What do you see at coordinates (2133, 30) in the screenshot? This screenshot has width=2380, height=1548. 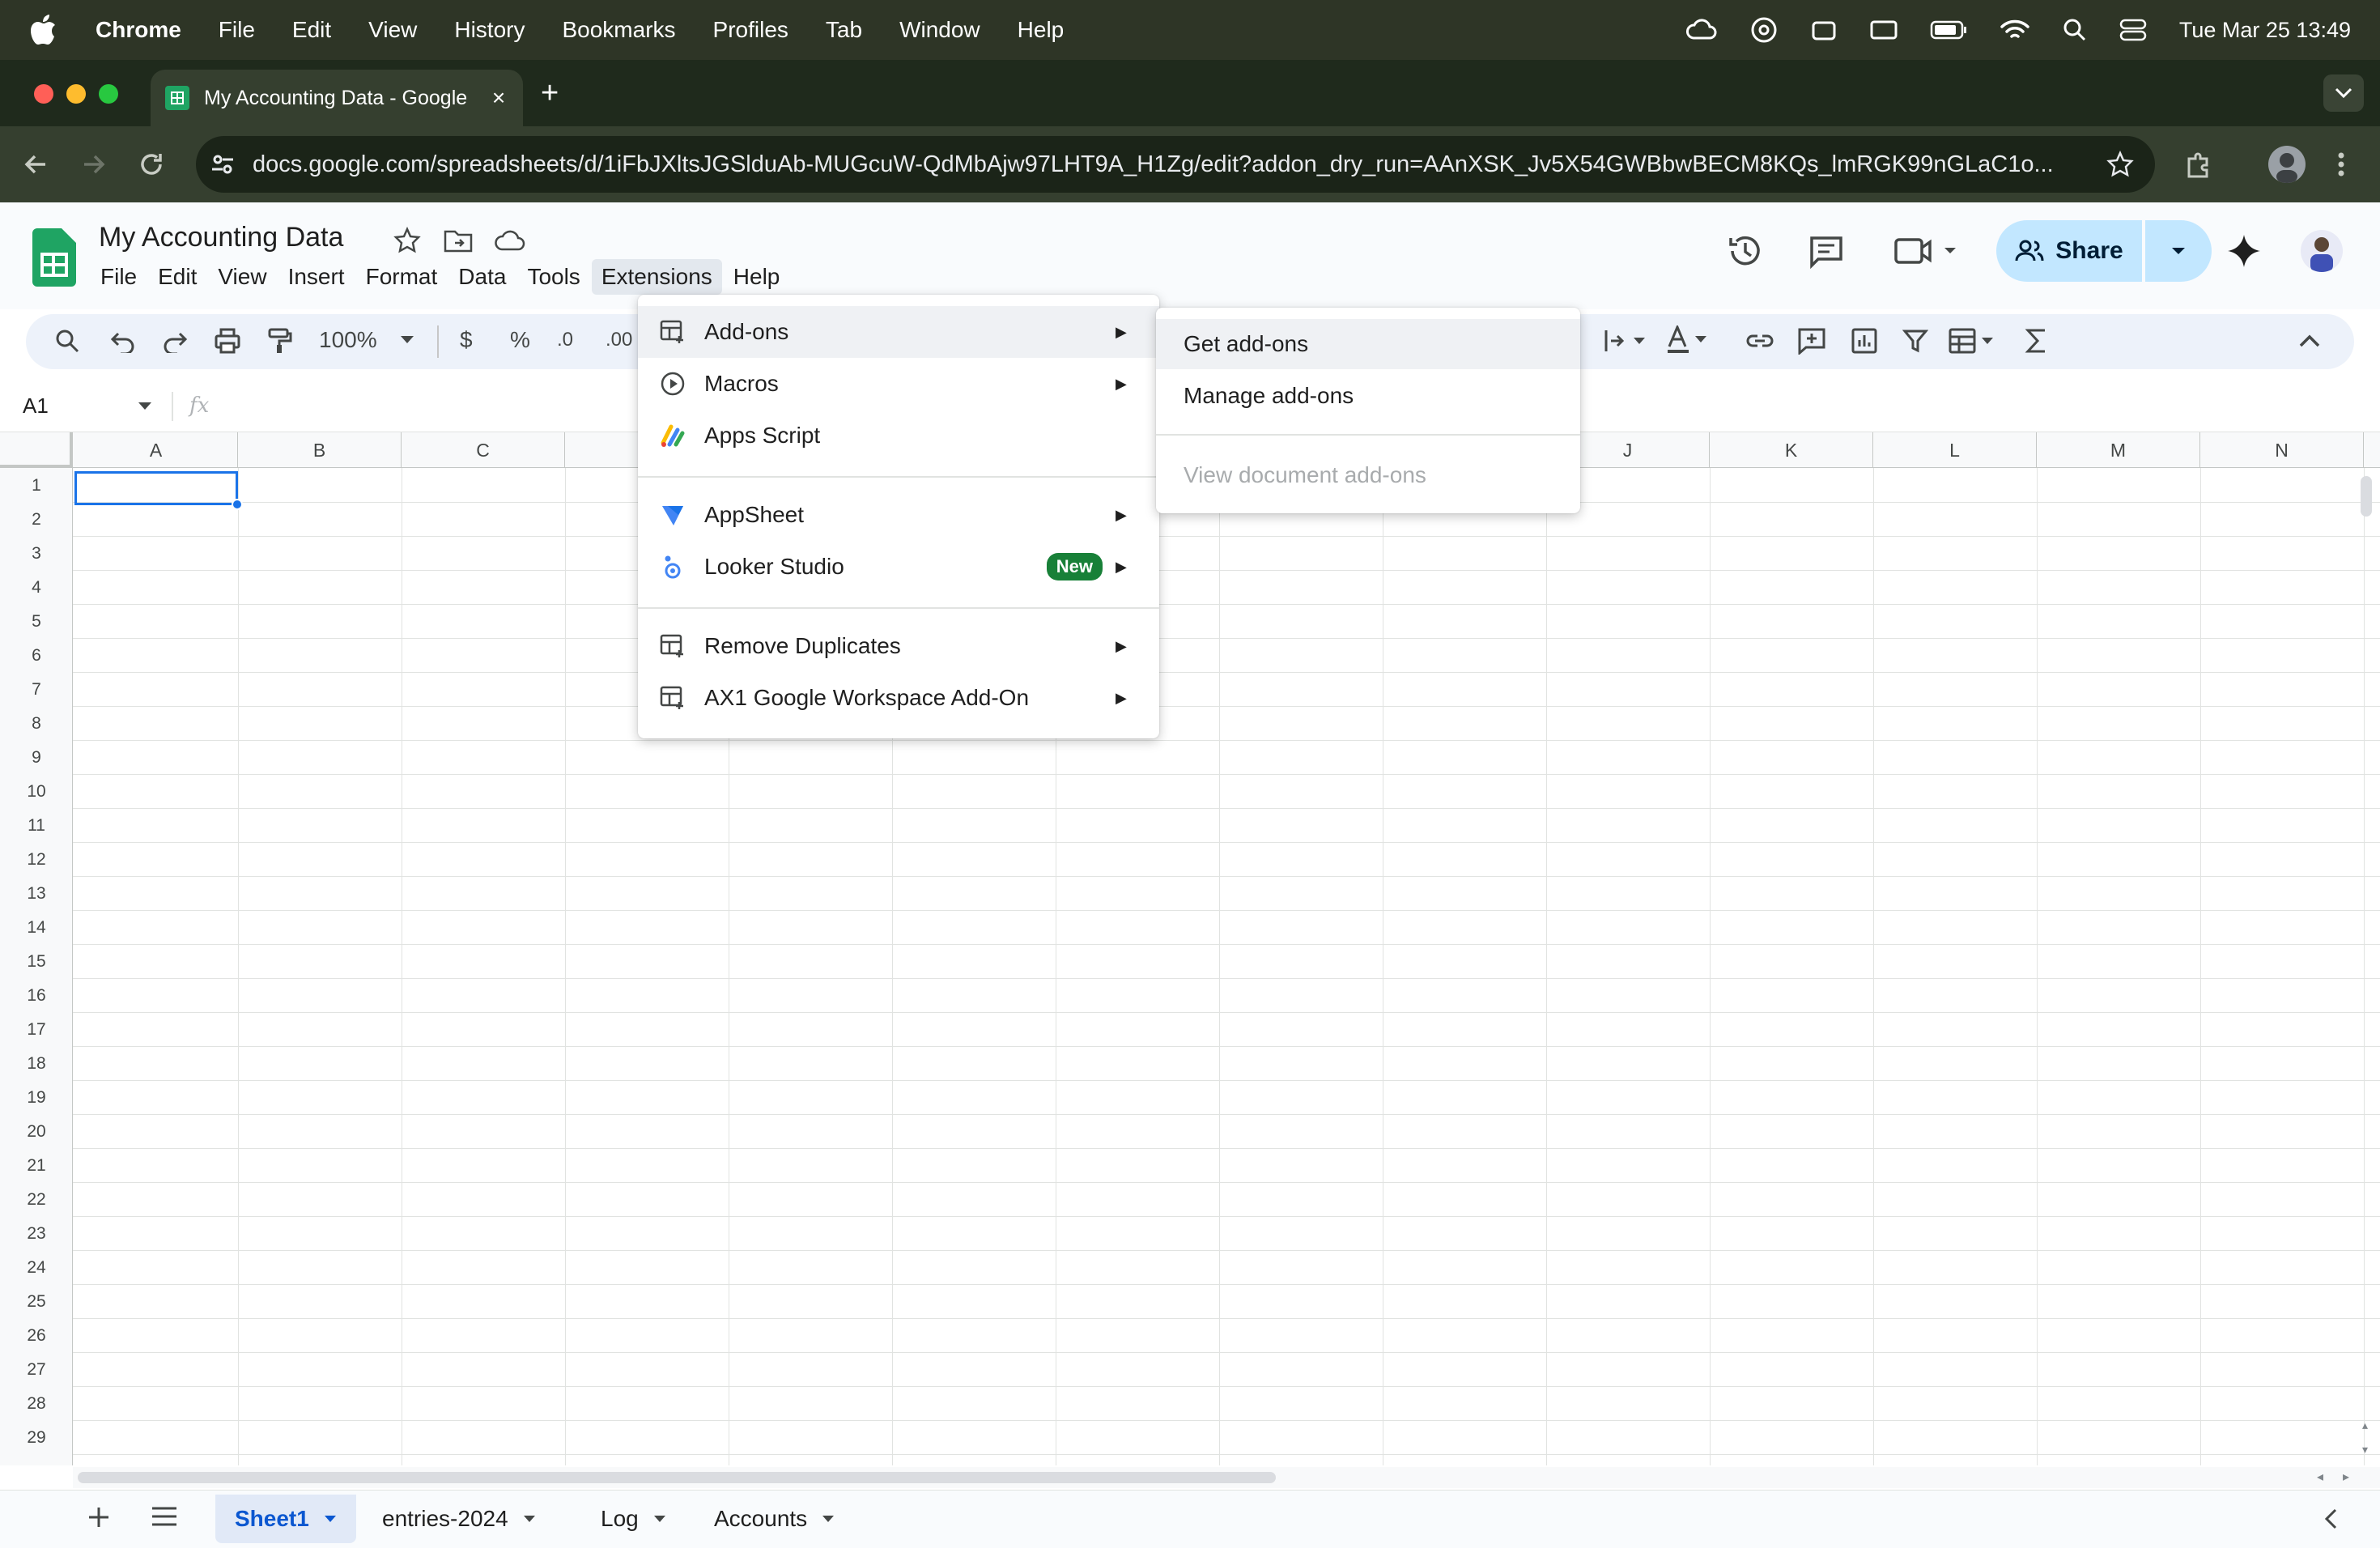 I see `control-center-icon` at bounding box center [2133, 30].